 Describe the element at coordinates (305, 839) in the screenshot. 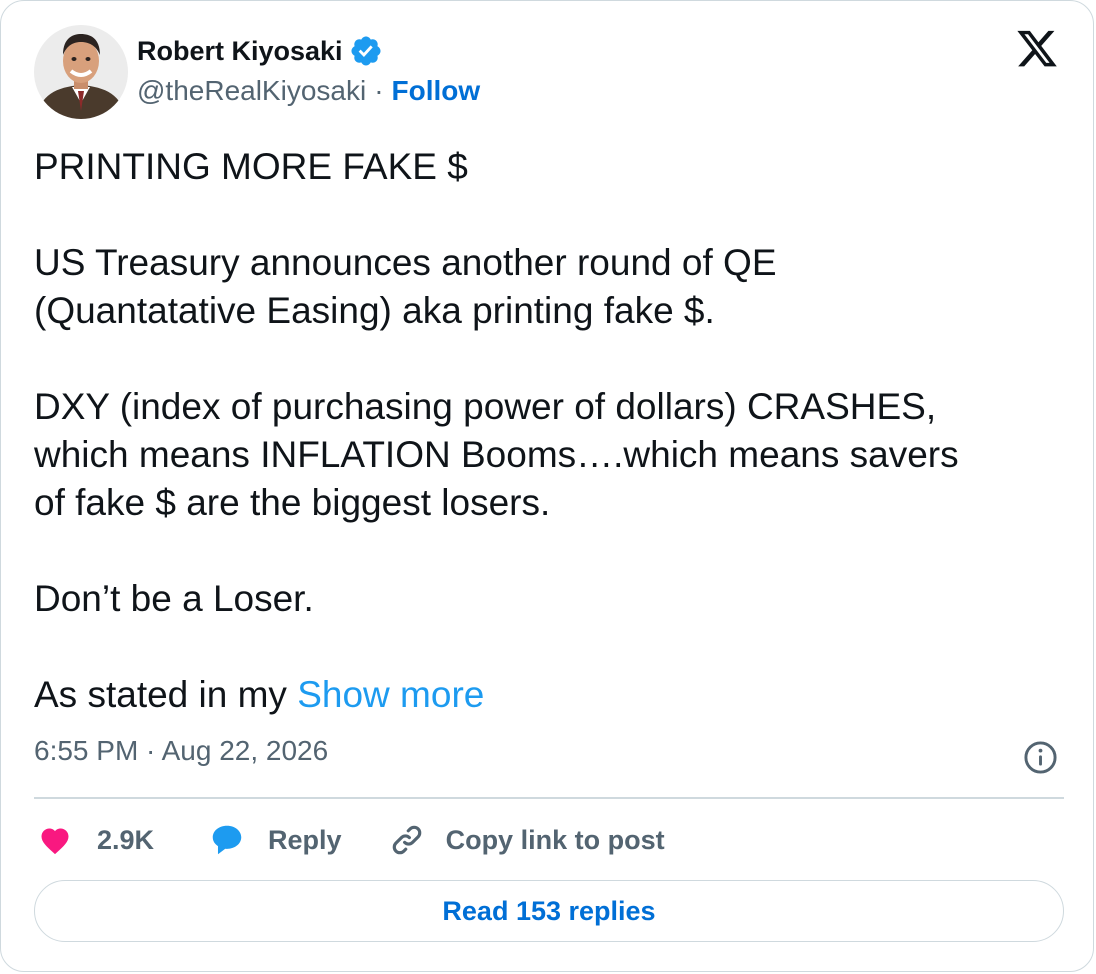

I see `reply-label: Reply` at that location.